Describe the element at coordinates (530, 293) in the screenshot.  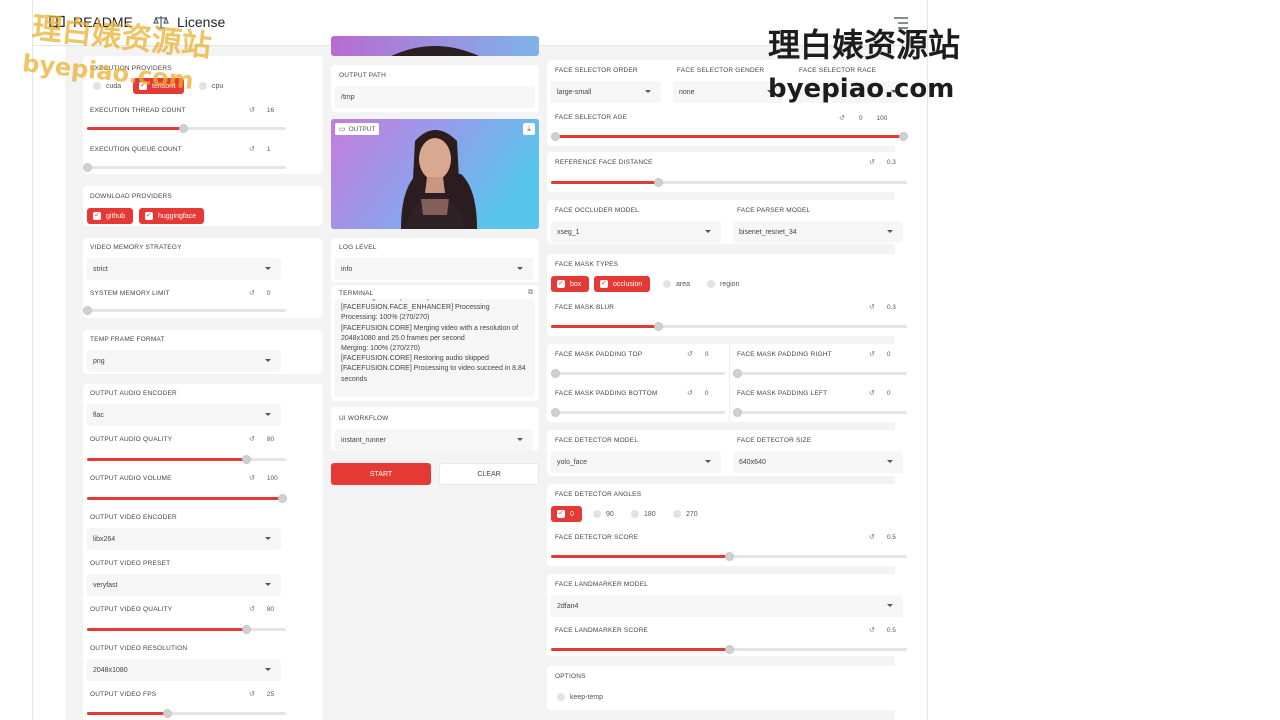
I see `copy-icon: ⧉` at that location.